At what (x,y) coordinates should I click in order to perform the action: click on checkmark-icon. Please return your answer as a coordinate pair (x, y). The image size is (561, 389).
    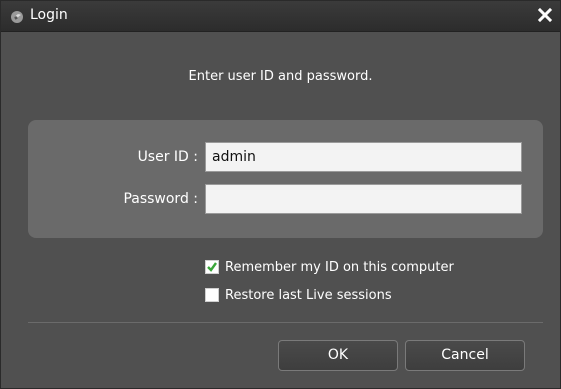
    Looking at the image, I should click on (212, 267).